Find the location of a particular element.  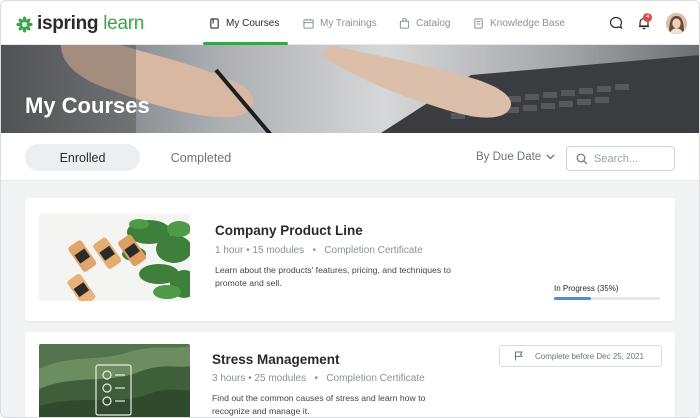

sort-label: By Due Date is located at coordinates (509, 157).